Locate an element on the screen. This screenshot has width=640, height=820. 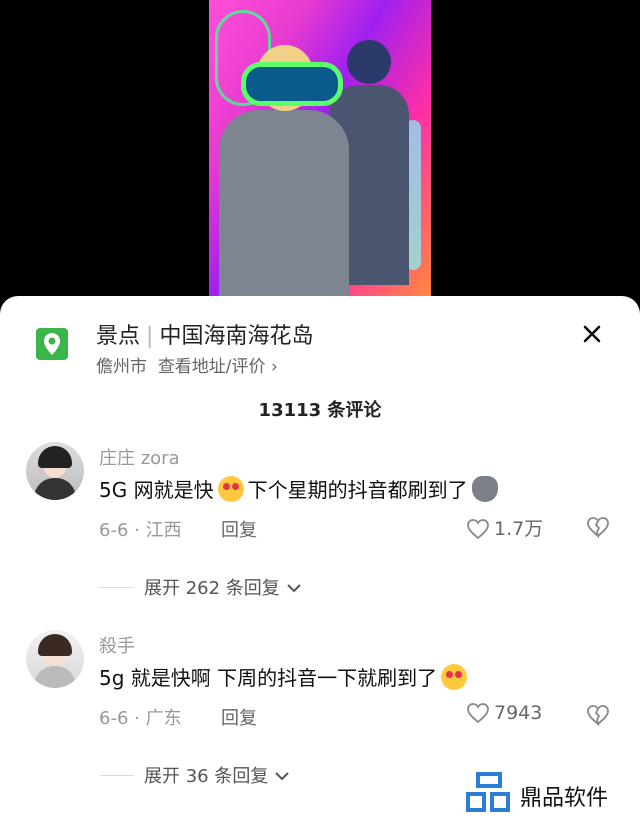
watermark-logo-icon is located at coordinates (488, 792).